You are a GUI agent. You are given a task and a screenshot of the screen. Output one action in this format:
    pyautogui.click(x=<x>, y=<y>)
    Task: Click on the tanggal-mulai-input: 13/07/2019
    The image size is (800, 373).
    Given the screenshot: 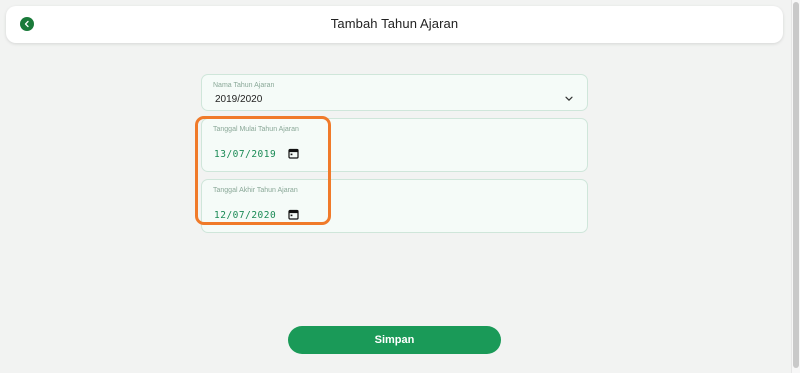 What is the action you would take?
    pyautogui.click(x=245, y=154)
    